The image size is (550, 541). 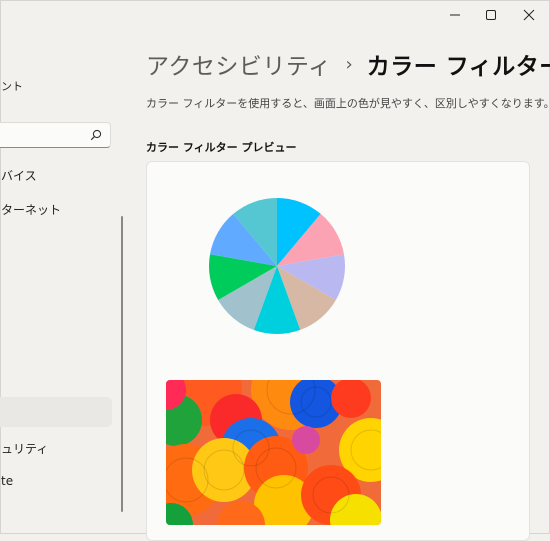 I want to click on paper-fans-image, so click(x=273, y=452).